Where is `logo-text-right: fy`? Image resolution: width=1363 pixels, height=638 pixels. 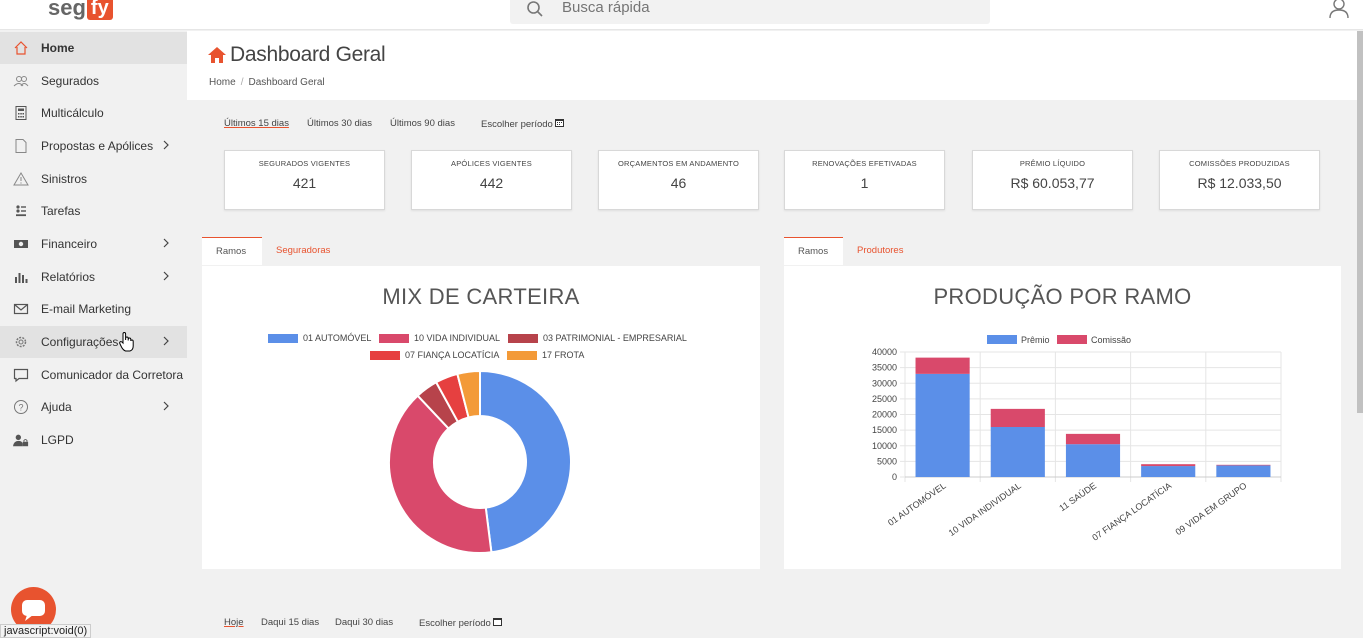
logo-text-right: fy is located at coordinates (99, 10).